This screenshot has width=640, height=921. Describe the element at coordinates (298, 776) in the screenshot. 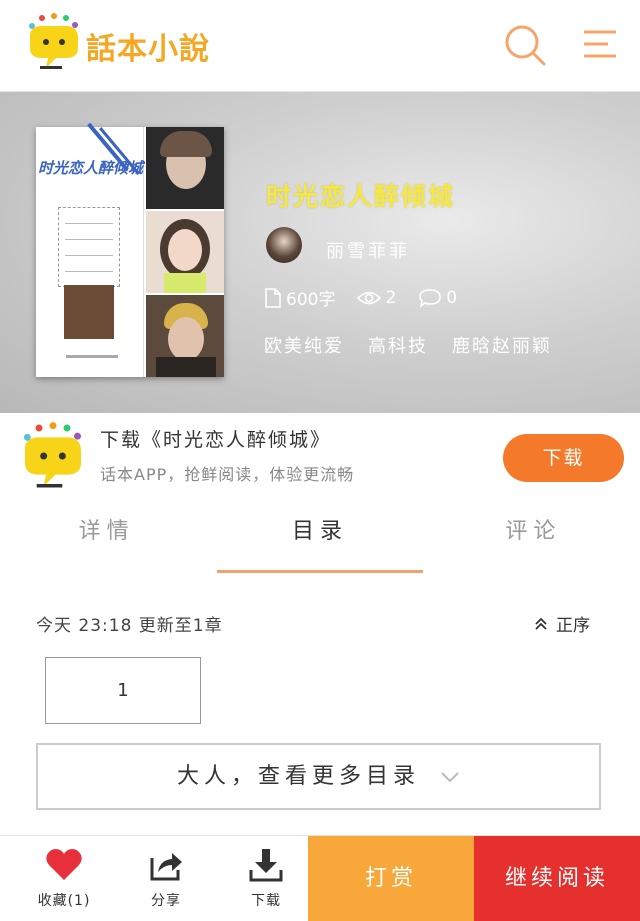

I see `more-catalog-label: 大人，查看更多目录` at that location.